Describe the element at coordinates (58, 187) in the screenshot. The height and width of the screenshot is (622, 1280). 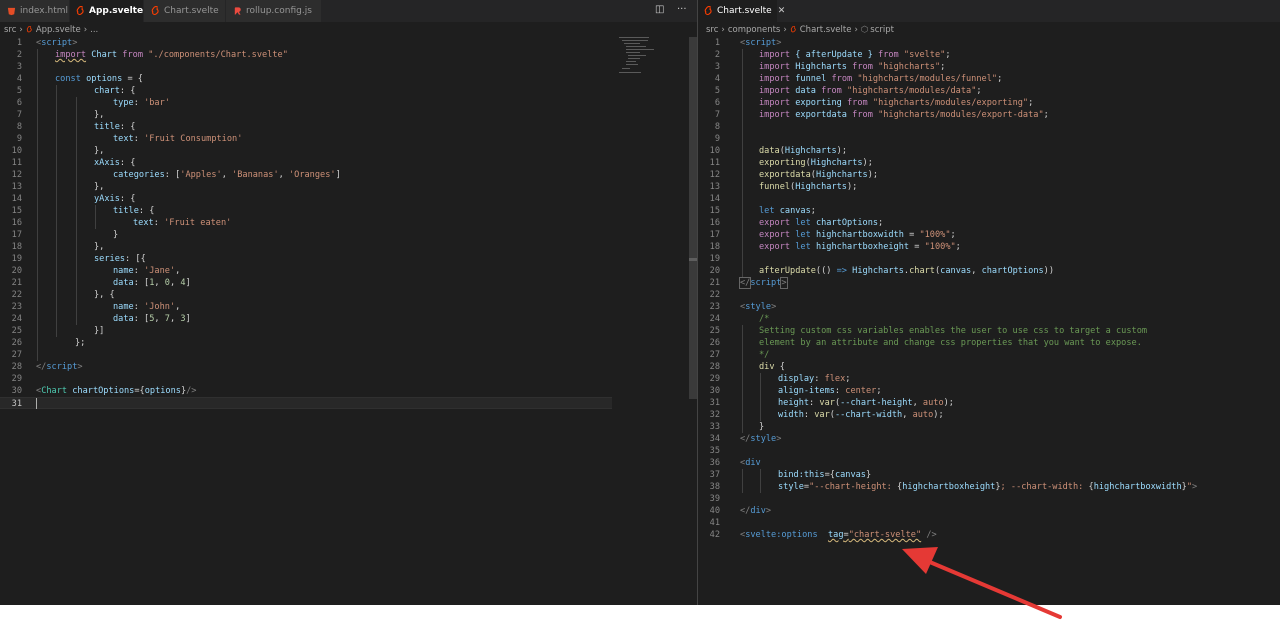
I see `code-line: 13},` at that location.